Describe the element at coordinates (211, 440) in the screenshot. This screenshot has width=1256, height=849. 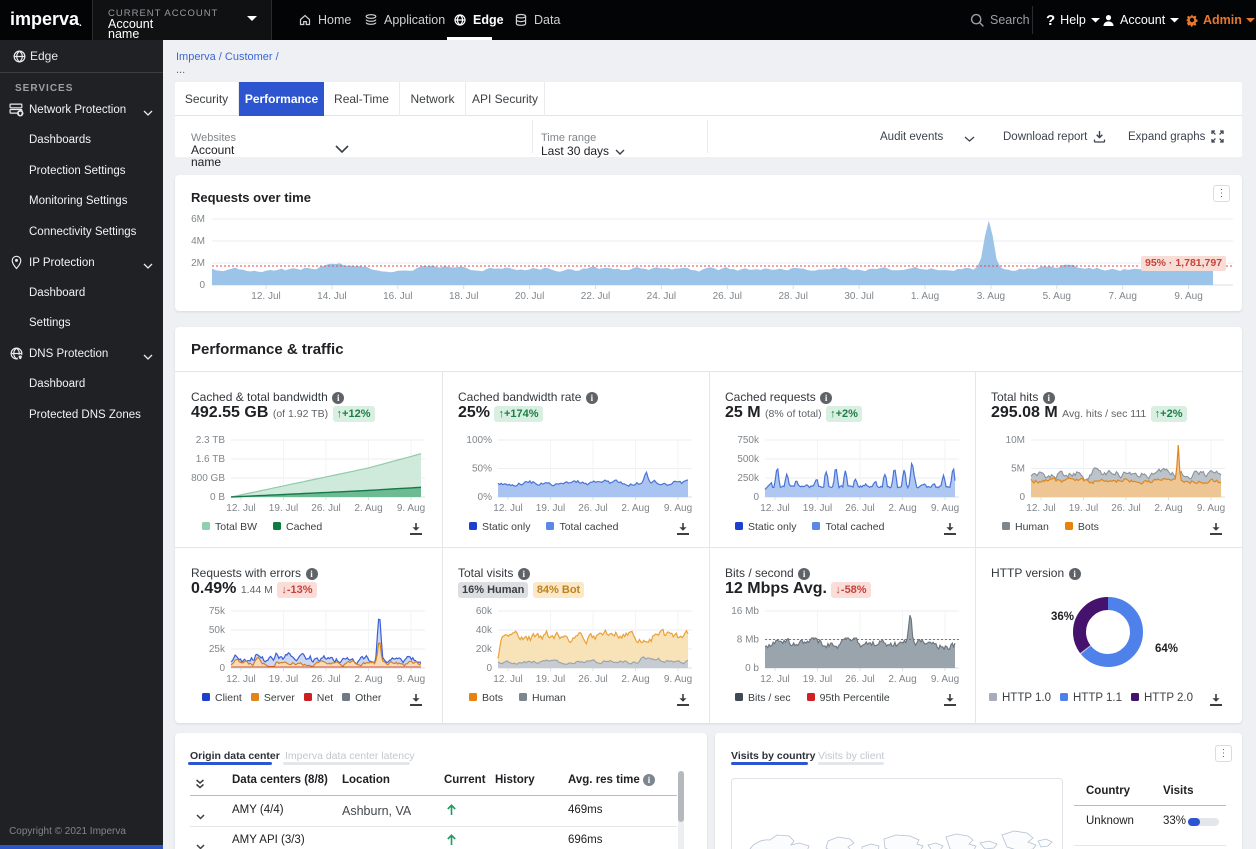
I see `svg-text: 2.3 TB` at that location.